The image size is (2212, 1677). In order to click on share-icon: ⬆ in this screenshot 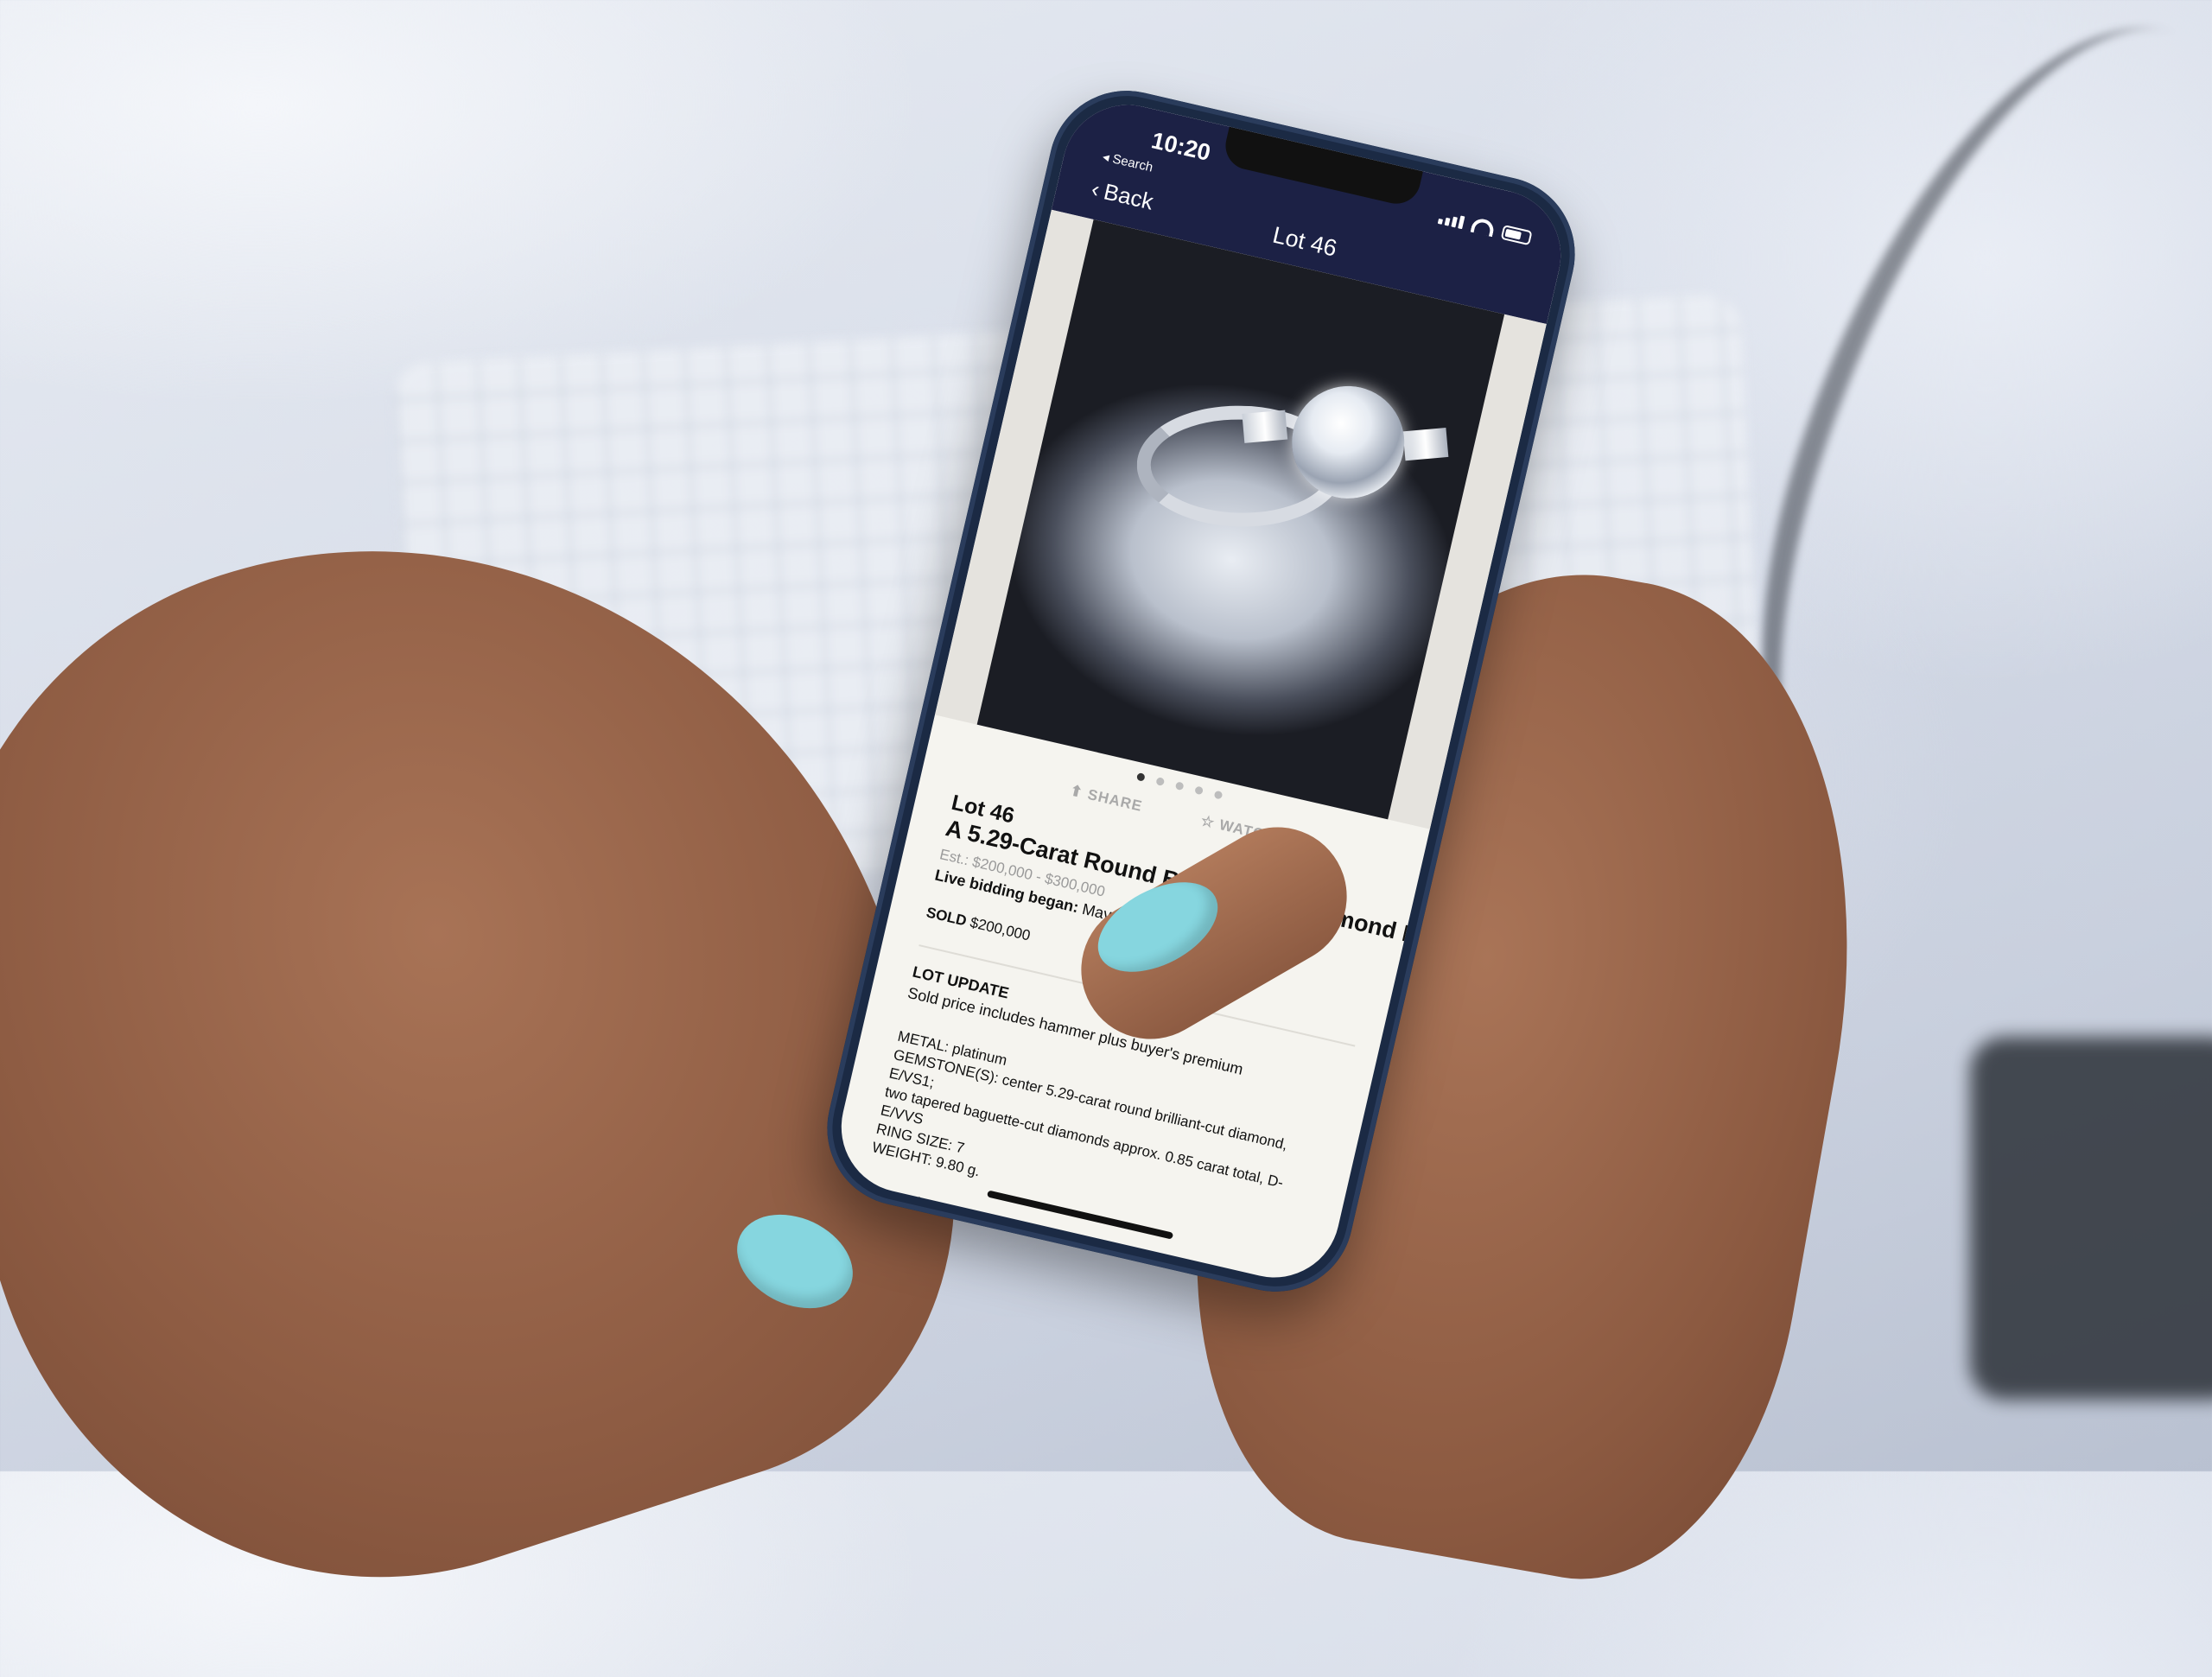, I will do `click(1076, 792)`.